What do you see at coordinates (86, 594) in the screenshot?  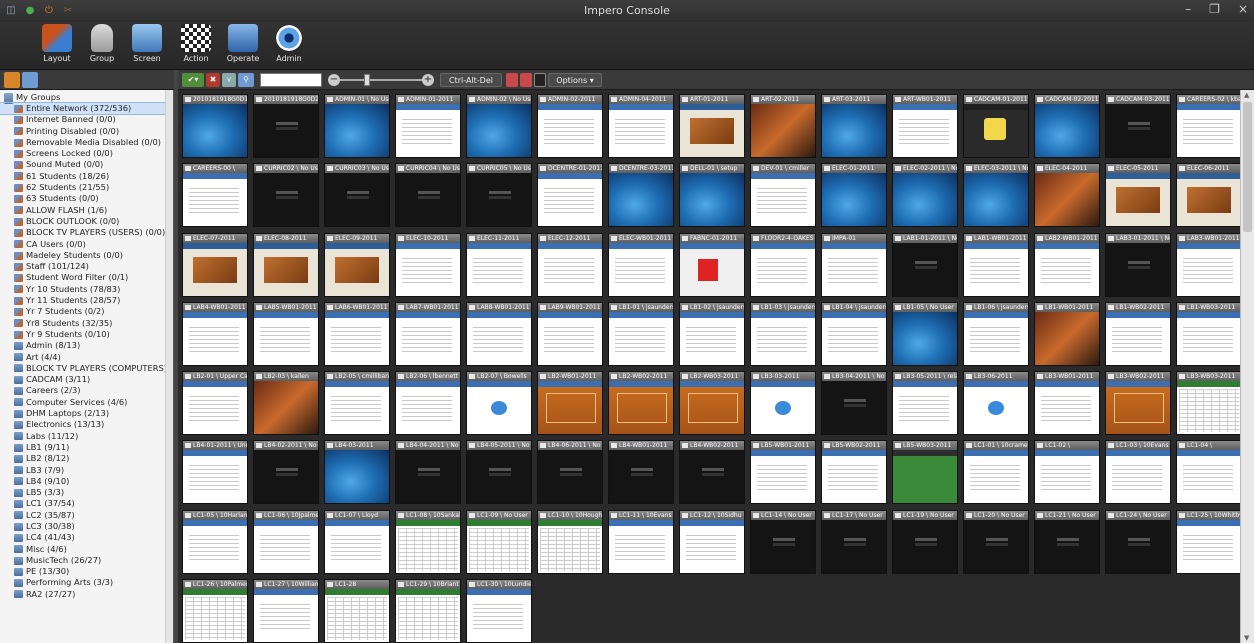 I see `group-item: RA2 (27/27)` at bounding box center [86, 594].